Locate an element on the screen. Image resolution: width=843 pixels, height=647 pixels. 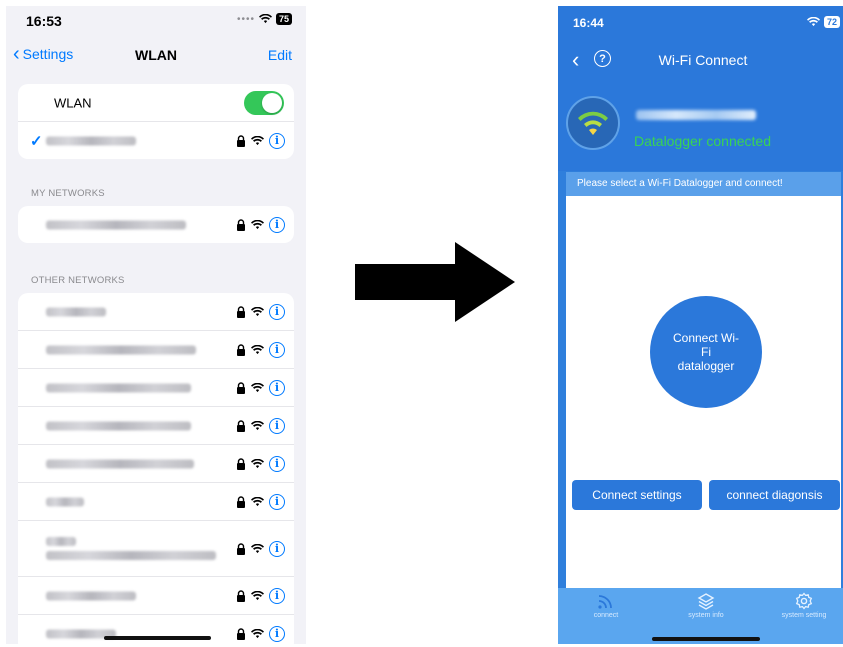
connect-datalogger-button: Connect Wi-Fi datalogger is located at coordinates (706, 352).